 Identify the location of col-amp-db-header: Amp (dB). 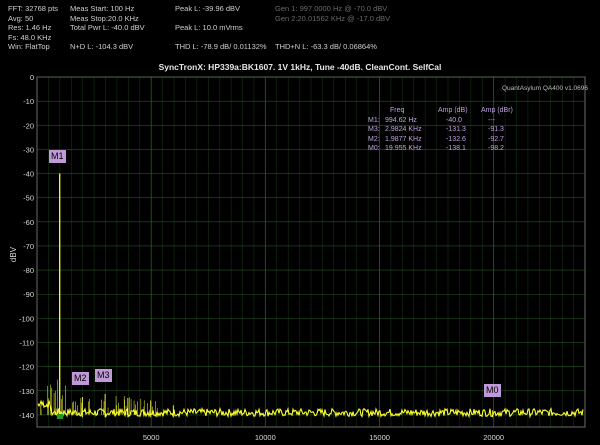
(453, 110).